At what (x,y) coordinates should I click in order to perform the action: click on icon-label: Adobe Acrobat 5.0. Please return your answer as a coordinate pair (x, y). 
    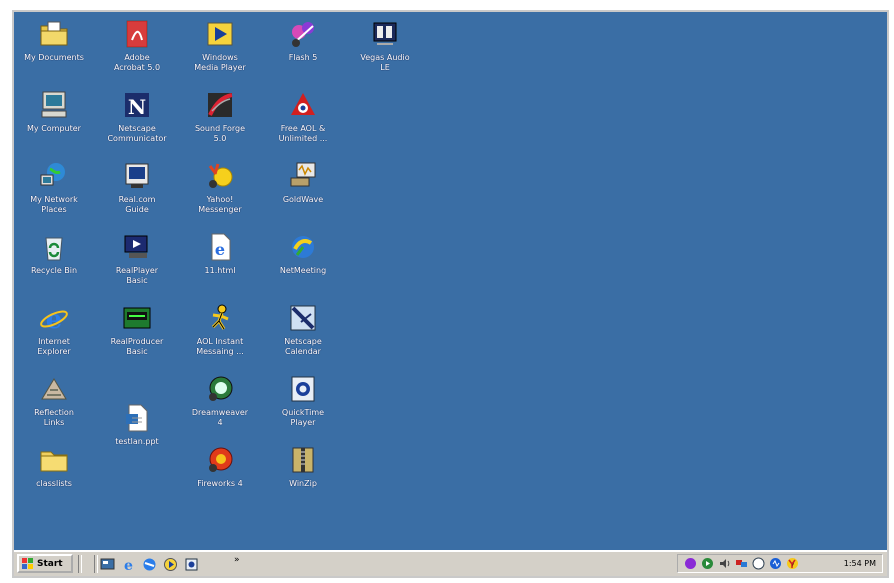
    Looking at the image, I should click on (137, 62).